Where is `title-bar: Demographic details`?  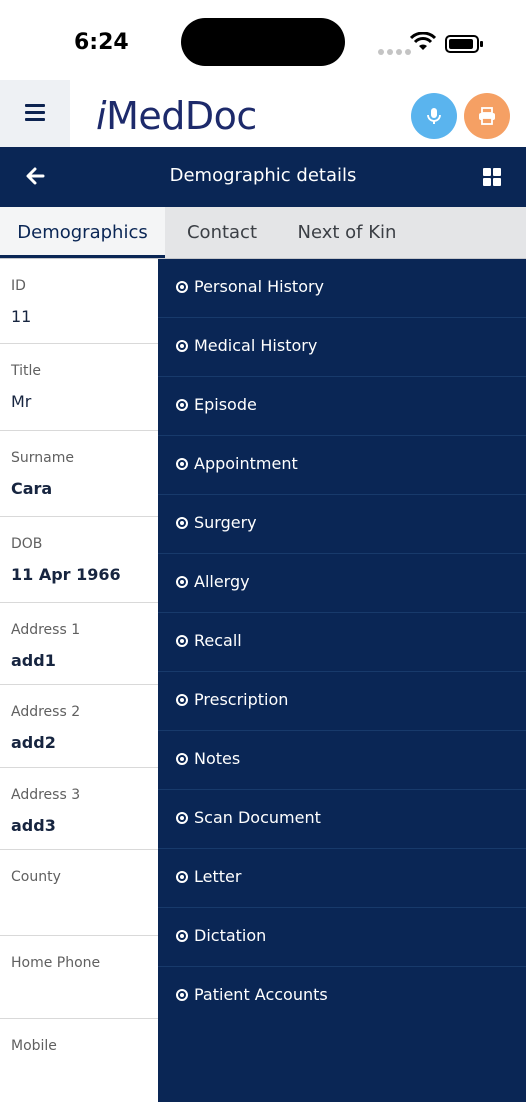
title-bar: Demographic details is located at coordinates (263, 177).